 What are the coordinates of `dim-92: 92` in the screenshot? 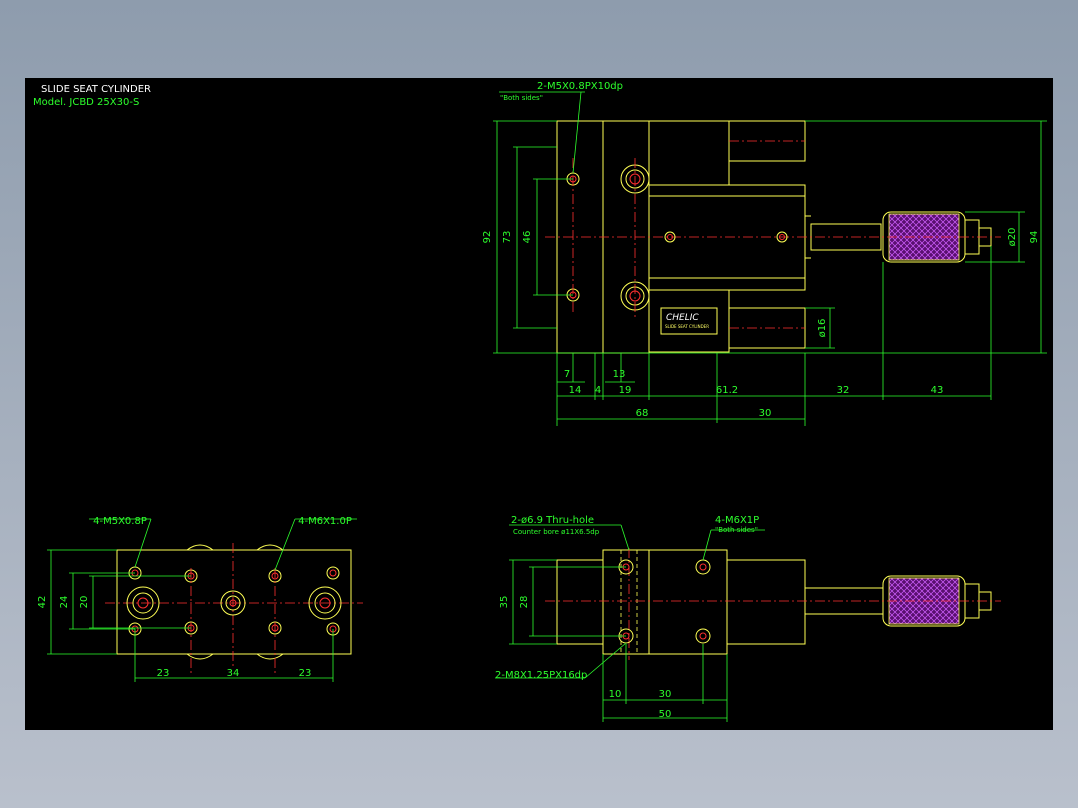 It's located at (487, 237).